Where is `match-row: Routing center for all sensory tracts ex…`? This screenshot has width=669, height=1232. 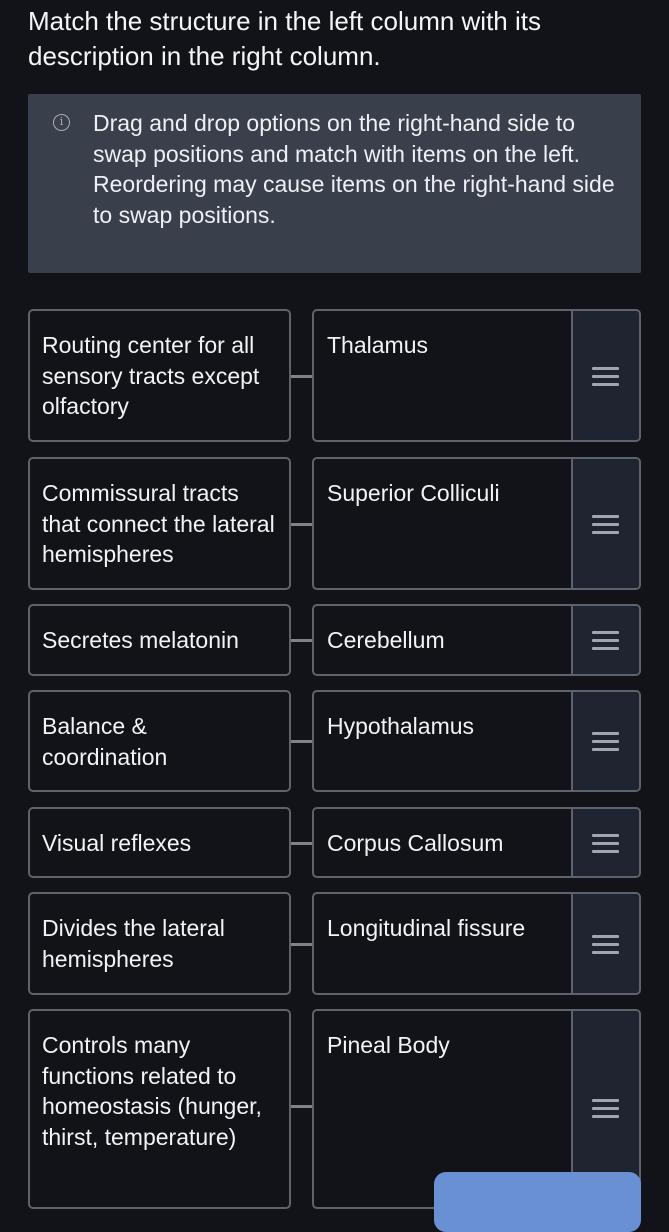
match-row: Routing center for all sensory tracts ex… is located at coordinates (334, 375).